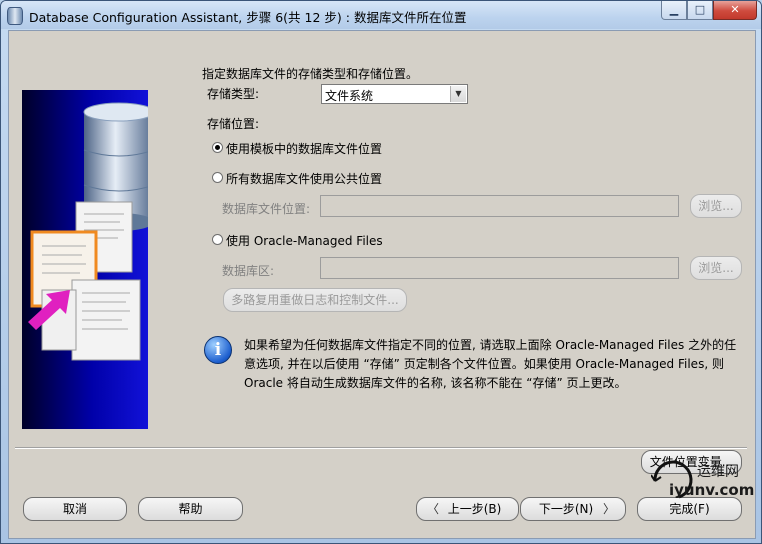 This screenshot has width=762, height=544. I want to click on intro-text: 指定数据库文件的存储类型和存储位置。, so click(310, 74).